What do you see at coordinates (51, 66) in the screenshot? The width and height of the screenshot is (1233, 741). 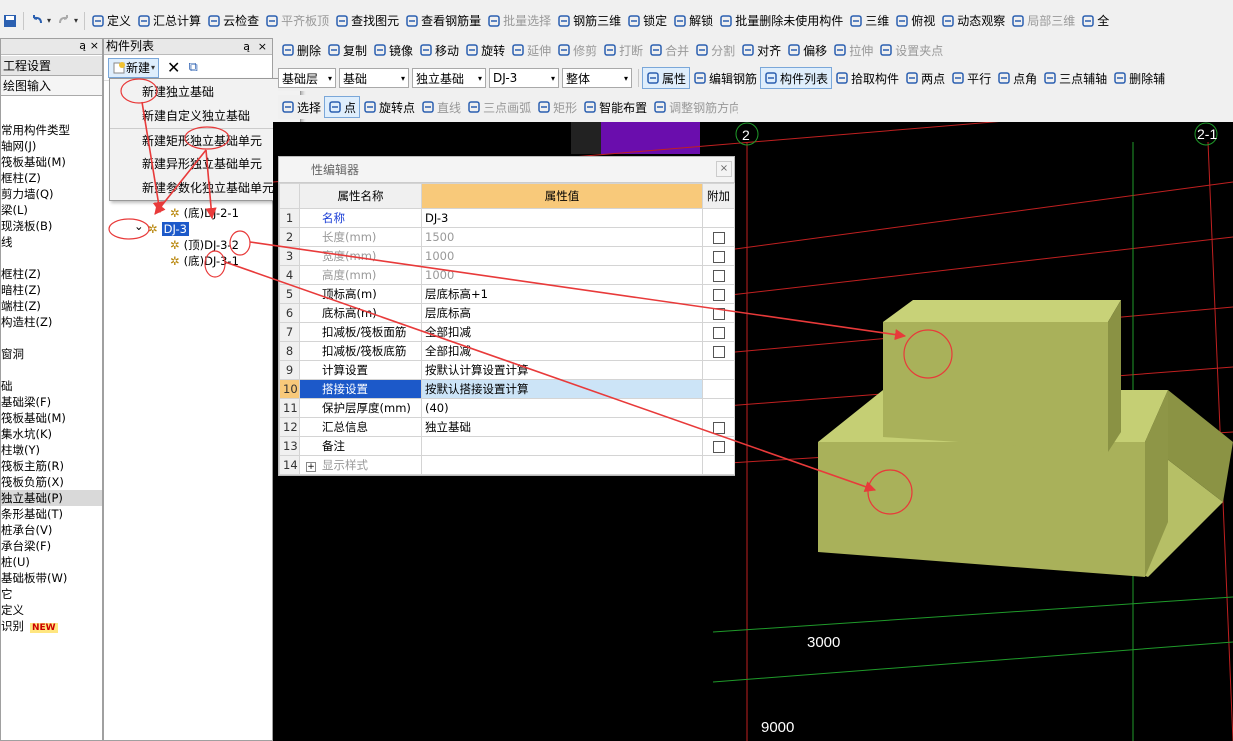 I see `tab-project-settings: 工程设置` at bounding box center [51, 66].